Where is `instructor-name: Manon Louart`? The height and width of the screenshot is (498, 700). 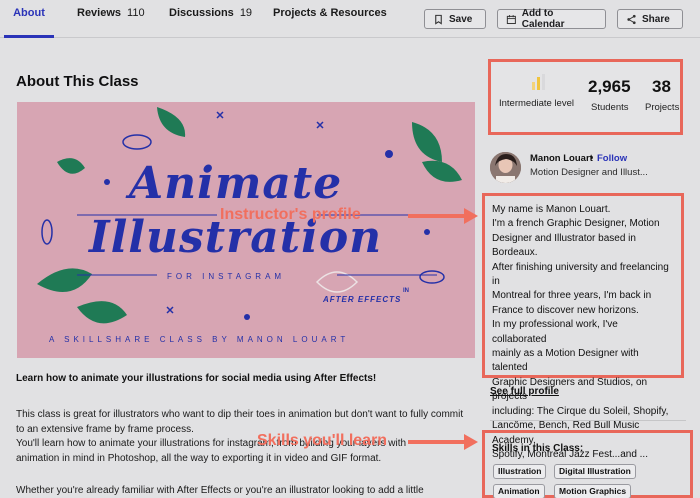
instructor-name: Manon Louart is located at coordinates (561, 158).